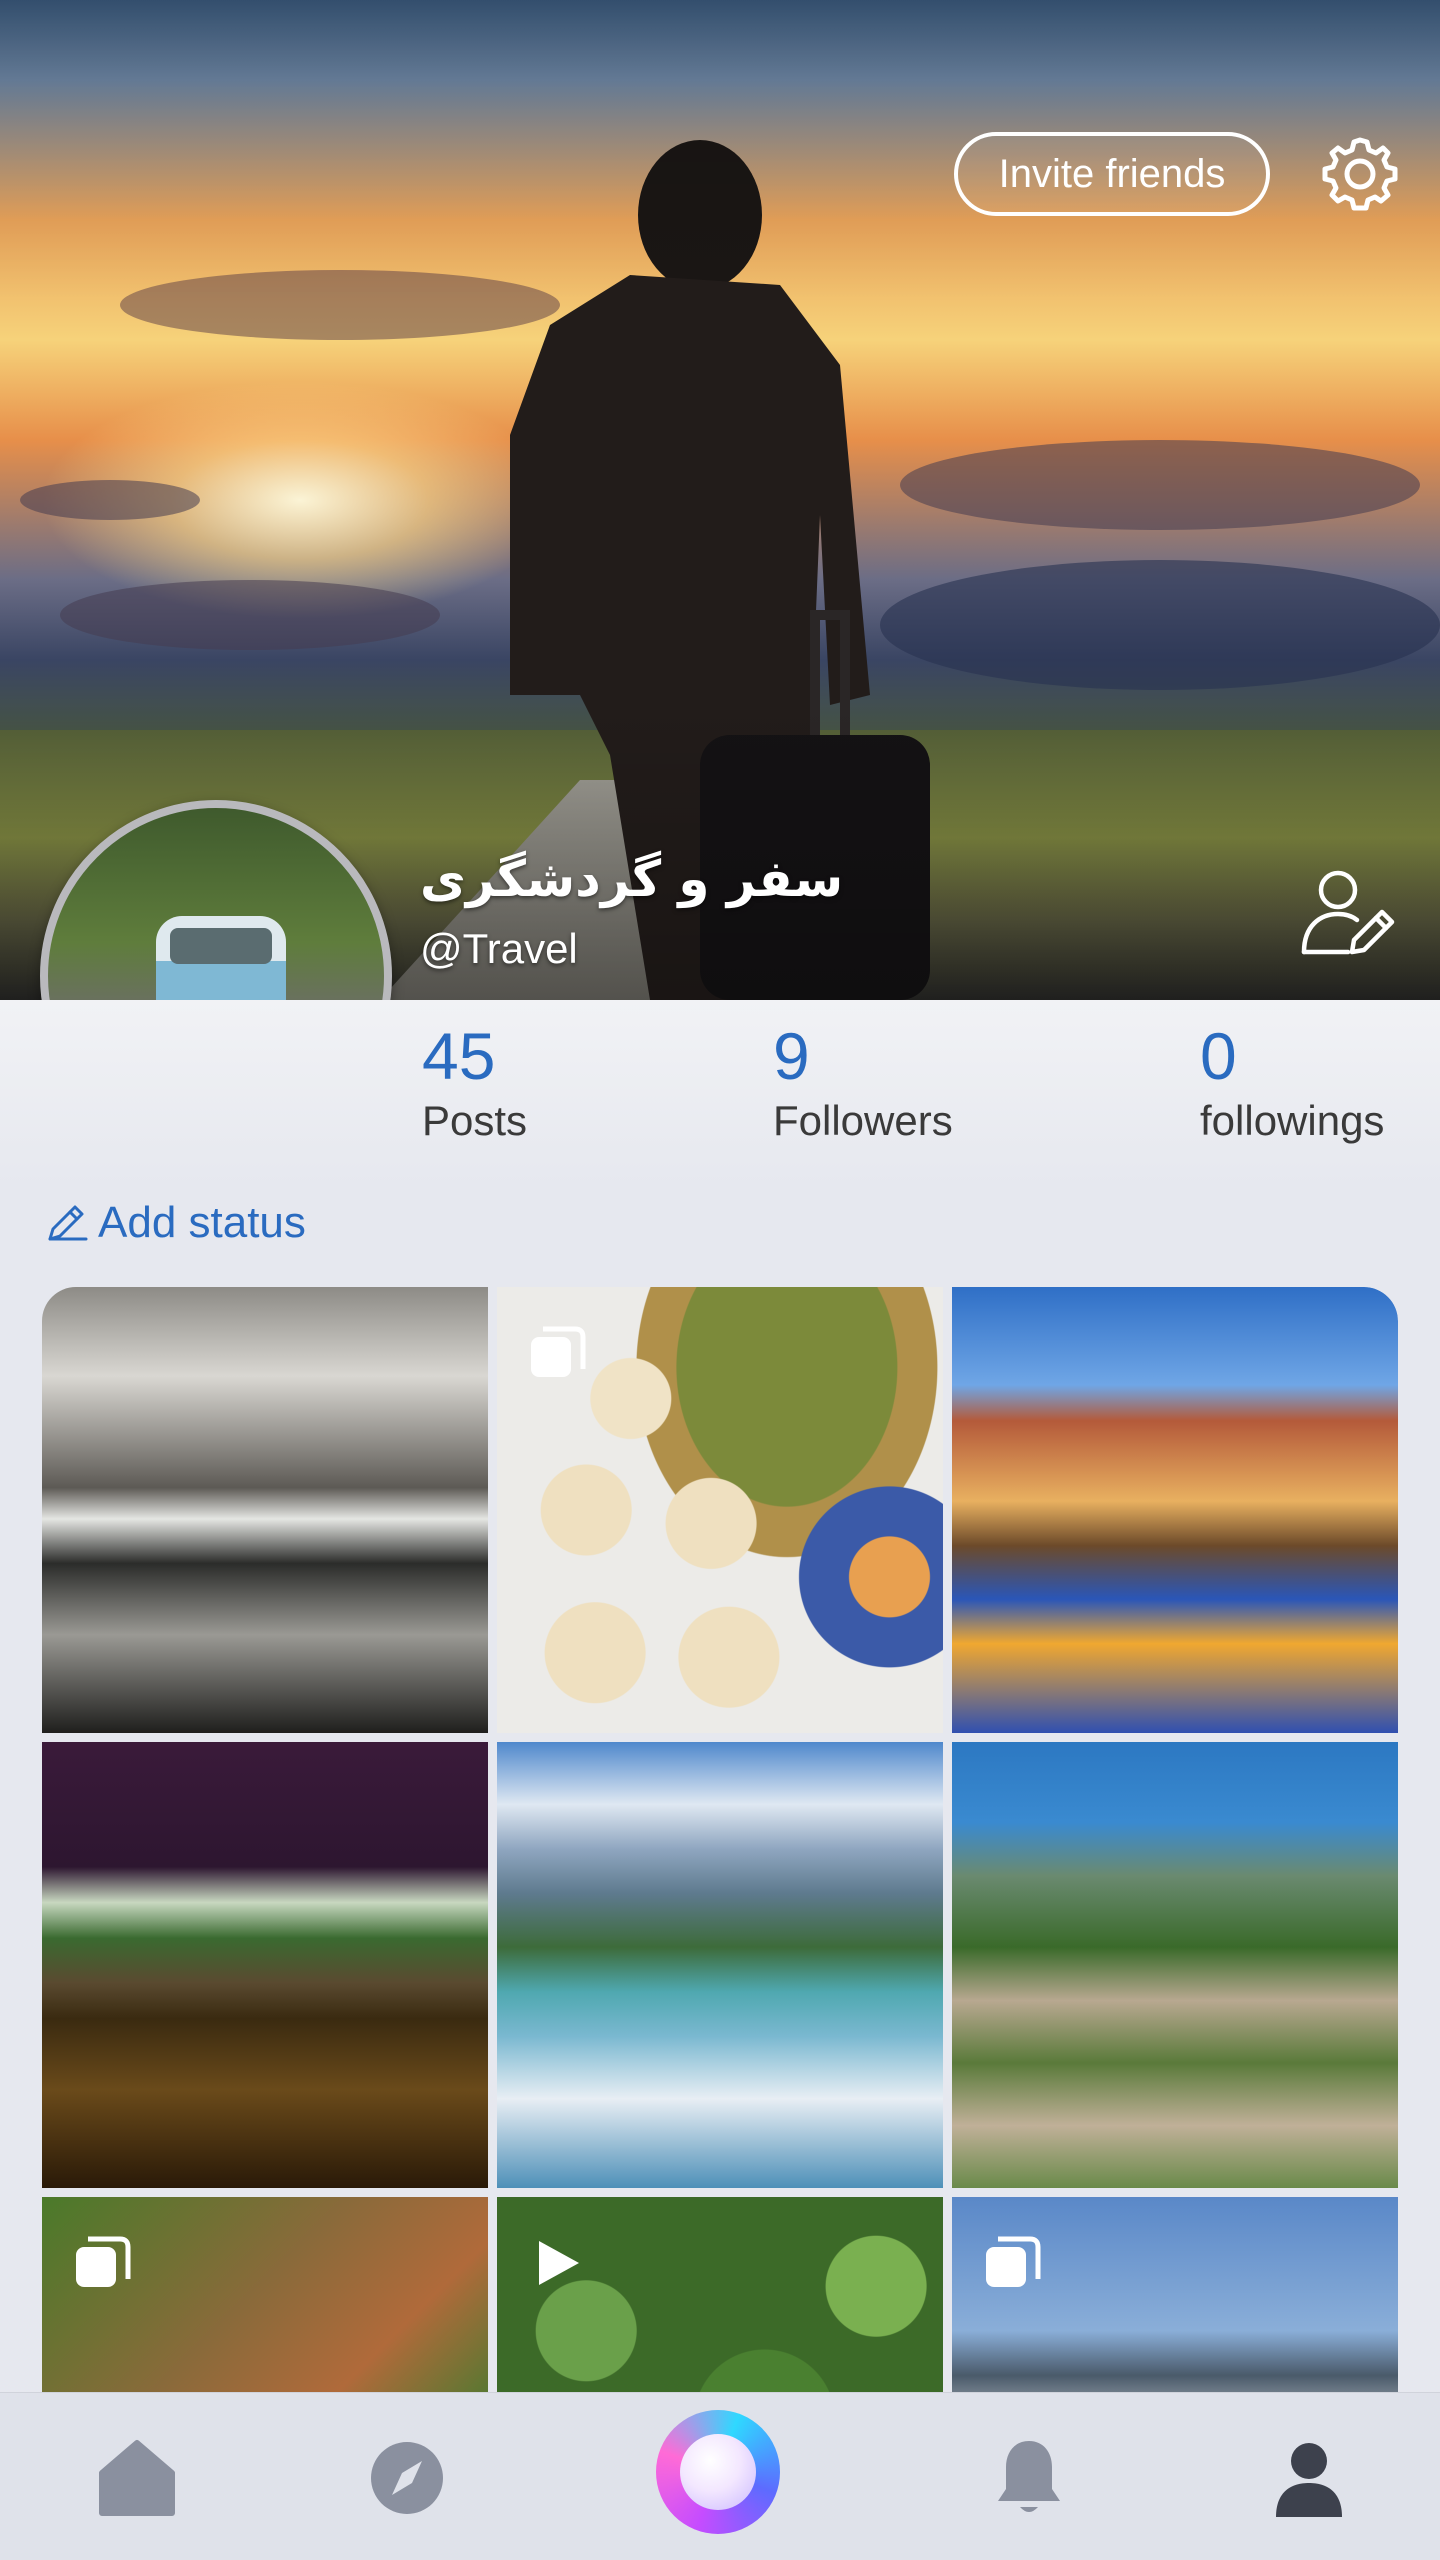 The image size is (1440, 2560). What do you see at coordinates (1292, 1120) in the screenshot?
I see `stat-followings-label: followings` at bounding box center [1292, 1120].